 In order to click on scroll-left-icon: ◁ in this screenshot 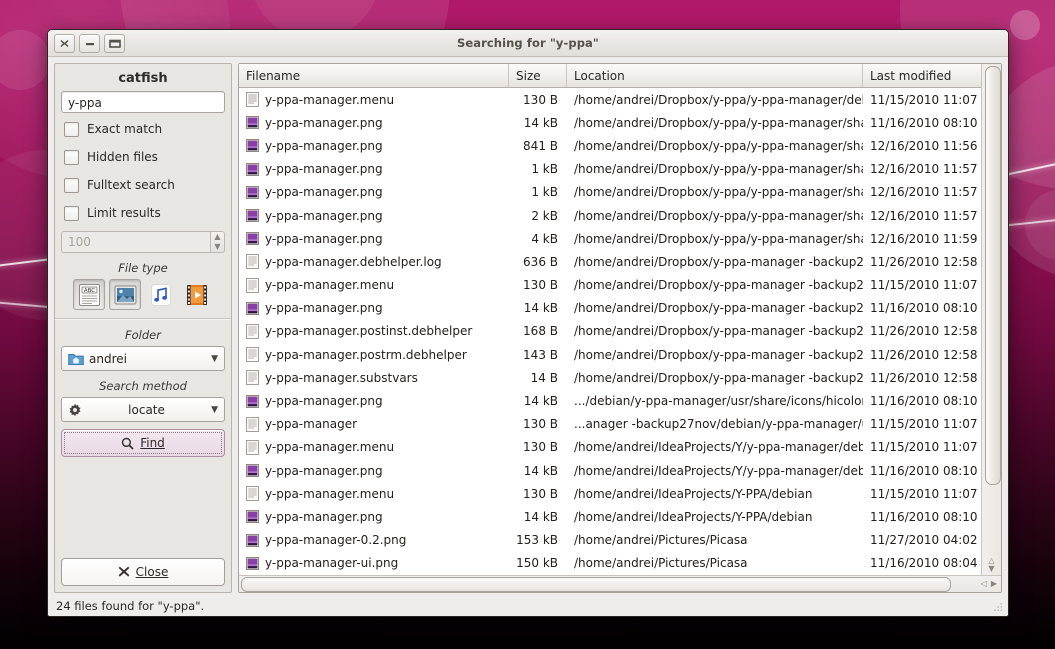, I will do `click(984, 583)`.